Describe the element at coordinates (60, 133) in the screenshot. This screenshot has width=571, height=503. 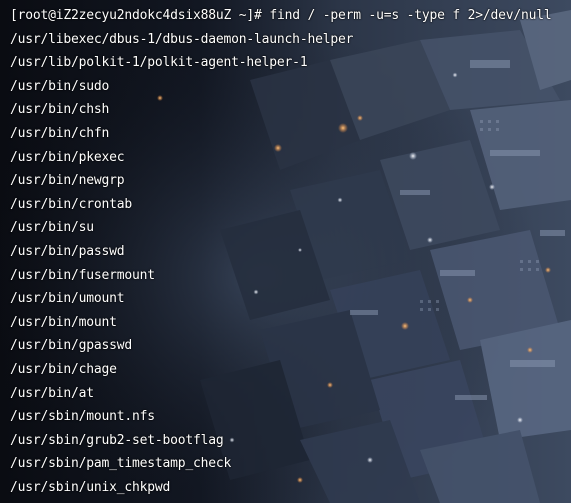
I see `output-line: /usr/bin/chfn` at that location.